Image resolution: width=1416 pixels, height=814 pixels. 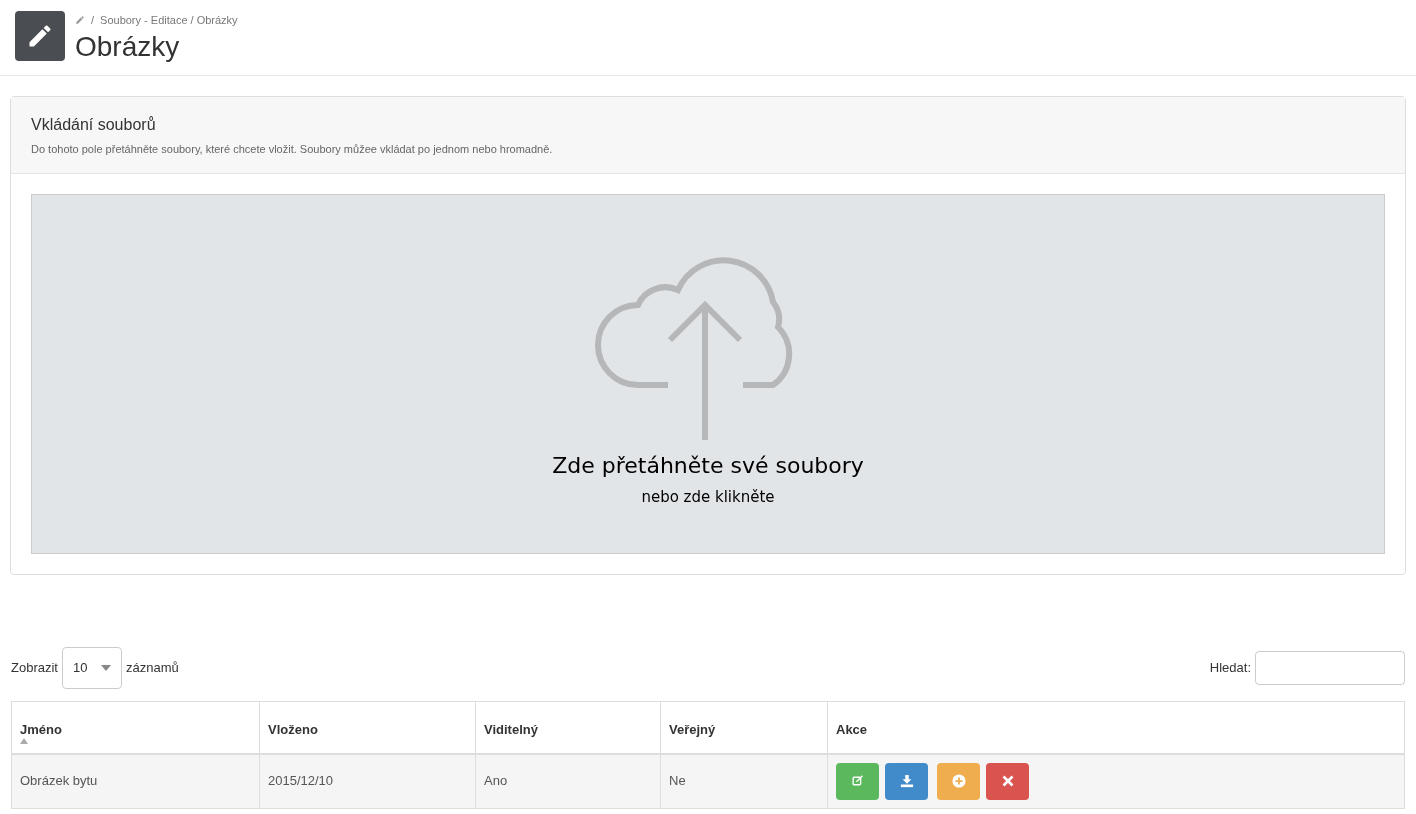 What do you see at coordinates (567, 727) in the screenshot?
I see `column-header: Viditelný` at bounding box center [567, 727].